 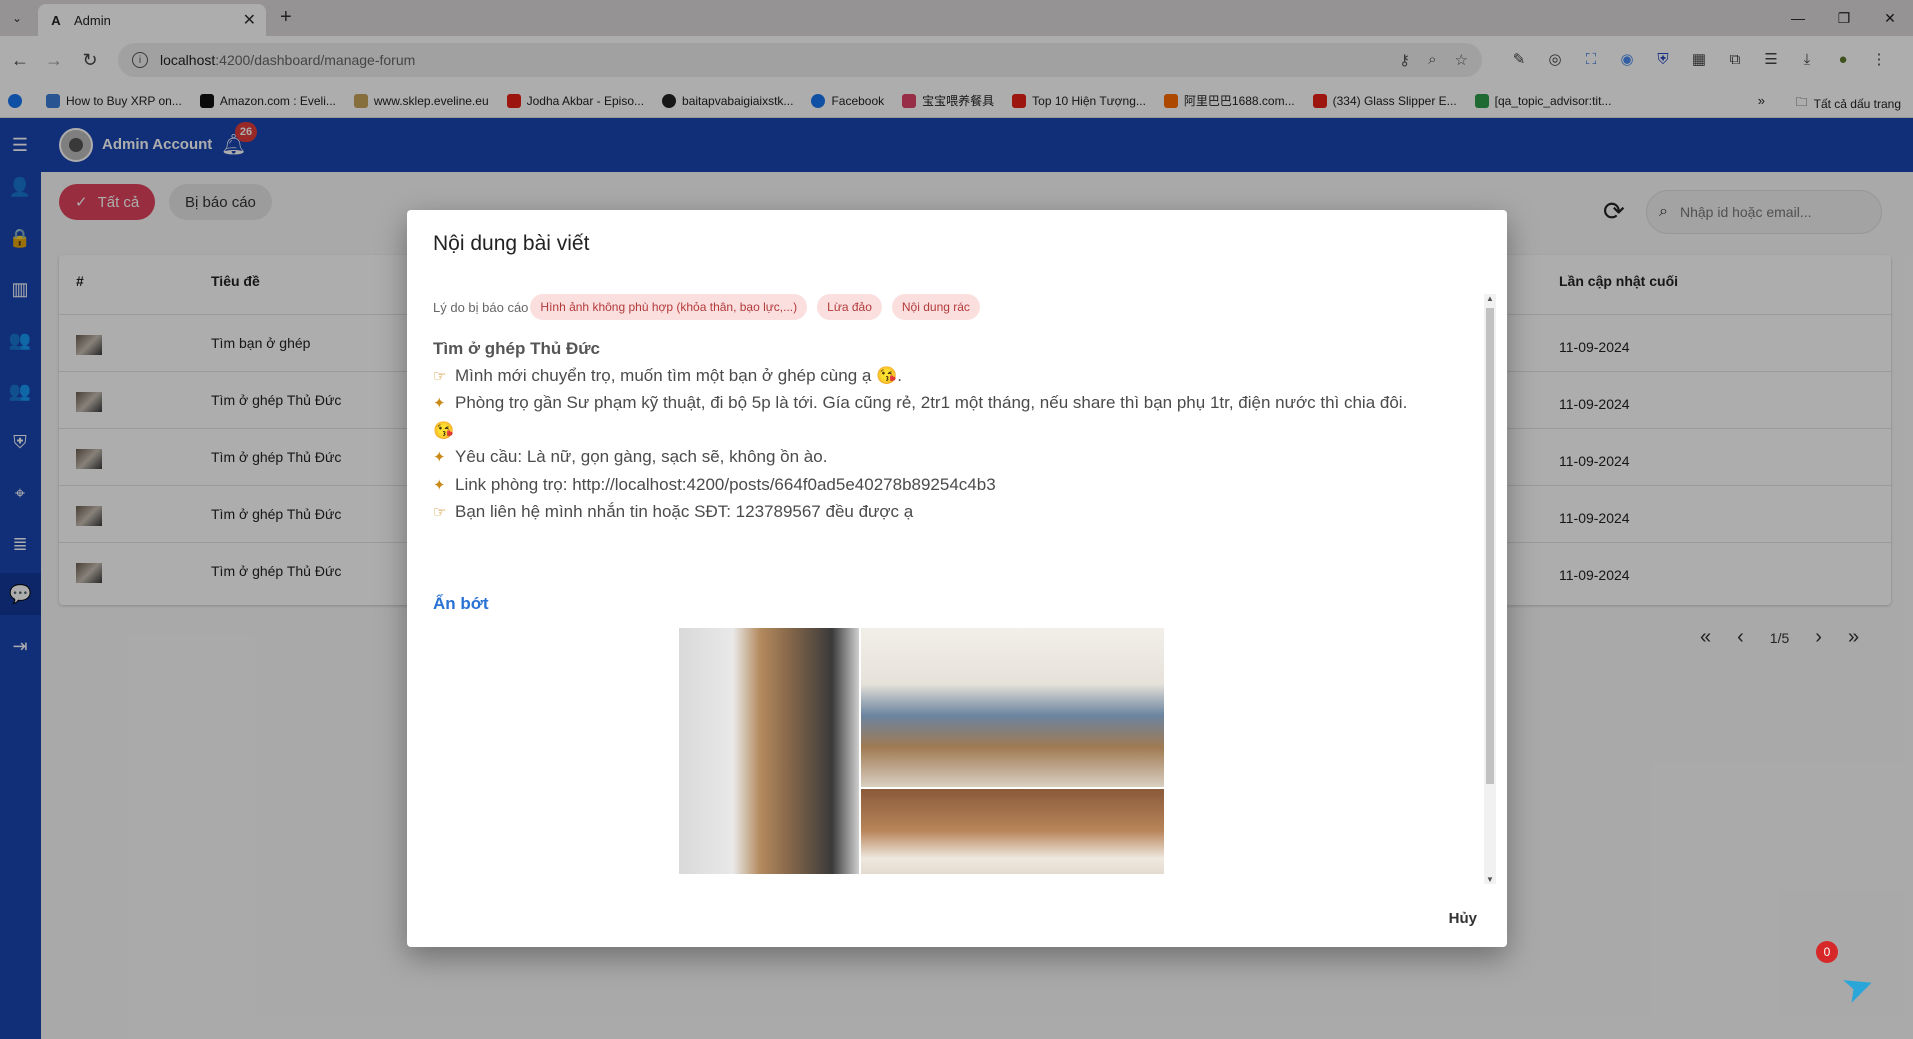 What do you see at coordinates (481, 307) in the screenshot?
I see `report-reason-label: Lý do bị báo cáo` at bounding box center [481, 307].